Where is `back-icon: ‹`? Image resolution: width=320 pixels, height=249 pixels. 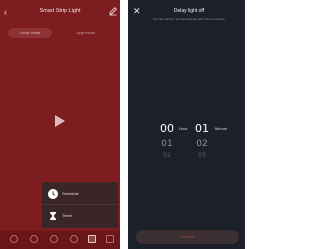
back-icon: ‹ is located at coordinates (9, 12).